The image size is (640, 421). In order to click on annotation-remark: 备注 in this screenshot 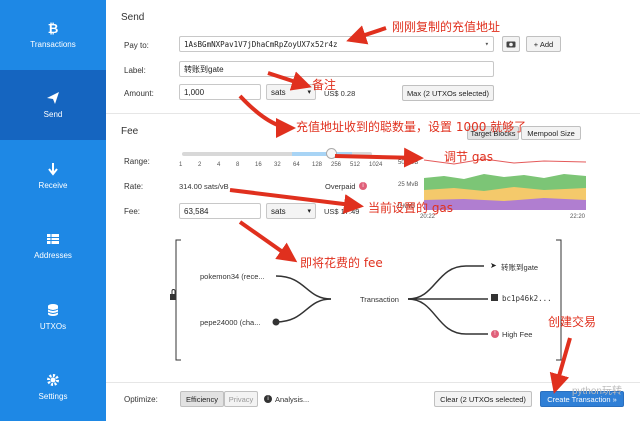, I will do `click(324, 85)`.